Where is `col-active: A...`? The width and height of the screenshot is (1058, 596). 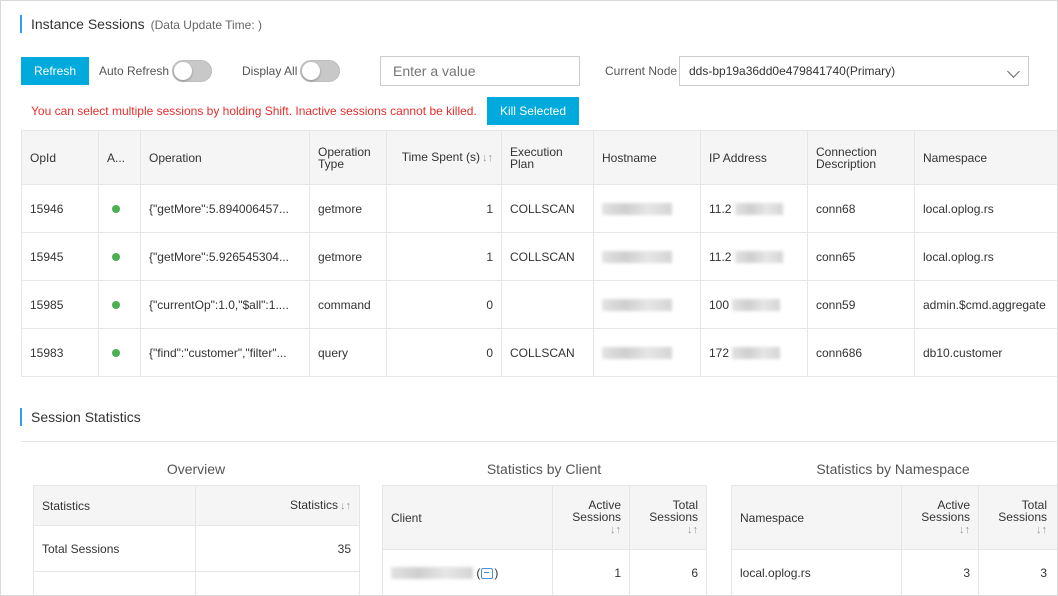
col-active: A... is located at coordinates (119, 157).